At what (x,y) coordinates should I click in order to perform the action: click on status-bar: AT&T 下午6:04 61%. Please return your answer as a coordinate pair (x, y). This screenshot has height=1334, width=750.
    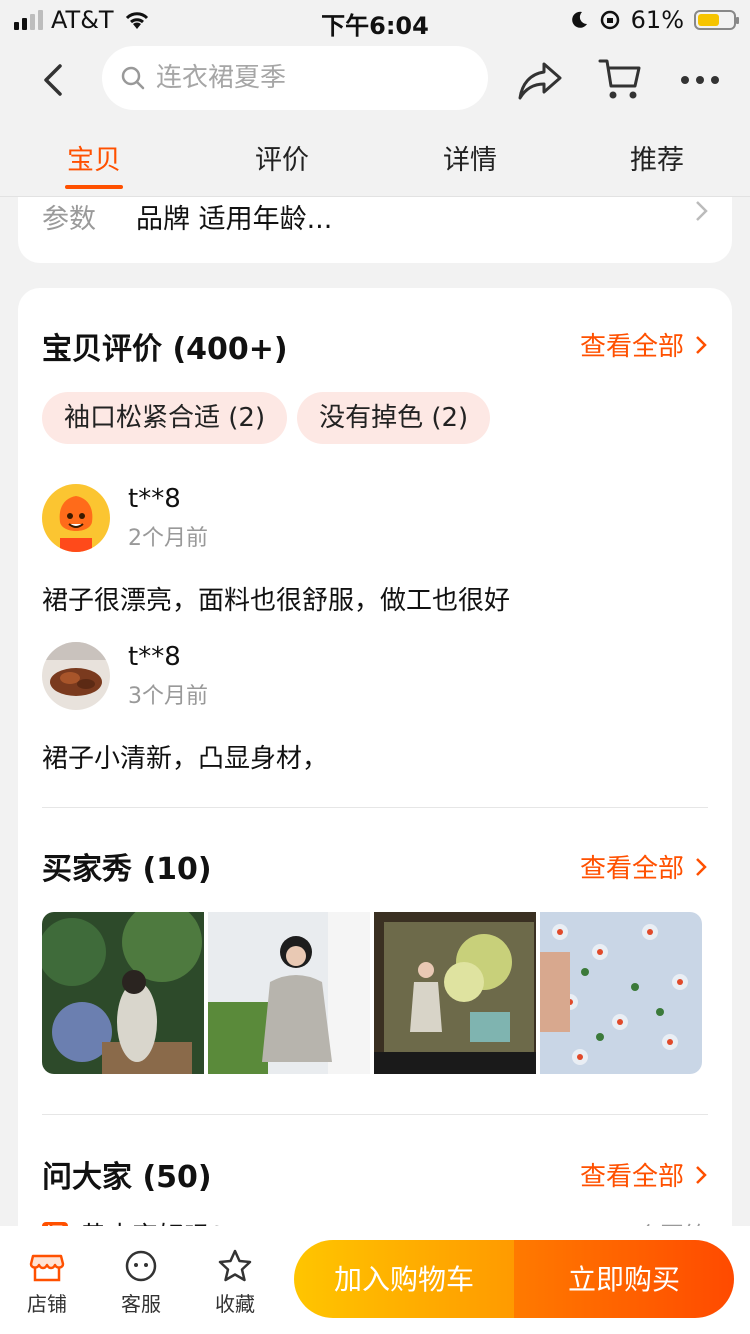
    Looking at the image, I should click on (375, 20).